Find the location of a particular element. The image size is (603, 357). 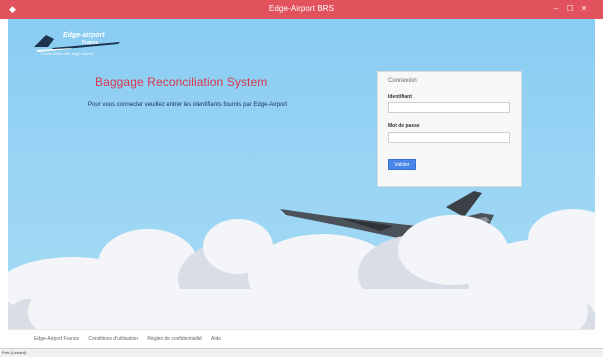

page-title: Baggage Reconciliation System is located at coordinates (181, 82).